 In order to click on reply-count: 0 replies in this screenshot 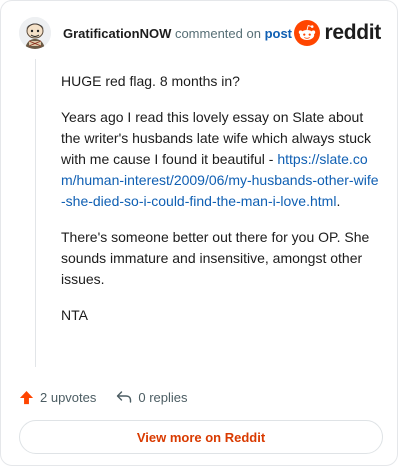, I will do `click(163, 397)`.